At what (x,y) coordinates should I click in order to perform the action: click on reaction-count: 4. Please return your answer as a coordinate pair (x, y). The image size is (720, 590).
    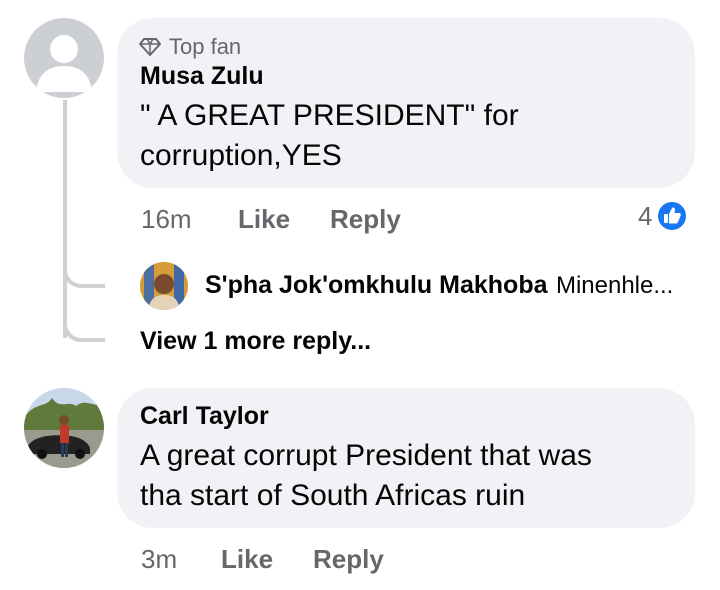
    Looking at the image, I should click on (645, 215).